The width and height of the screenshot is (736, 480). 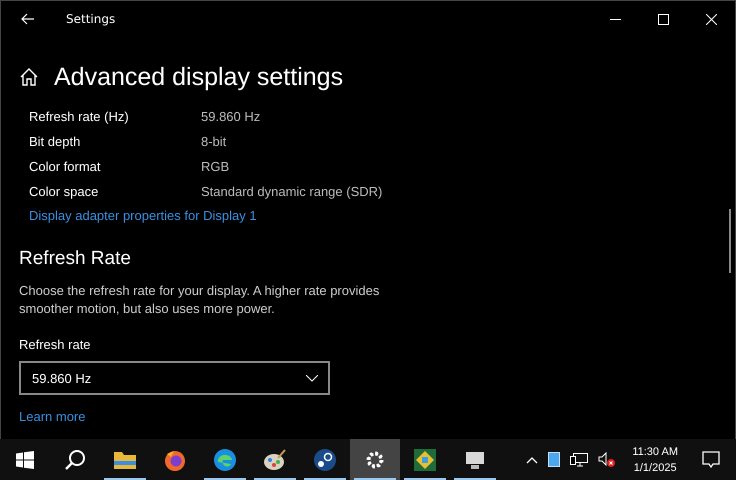 What do you see at coordinates (213, 141) in the screenshot?
I see `setting-value: 8-bit` at bounding box center [213, 141].